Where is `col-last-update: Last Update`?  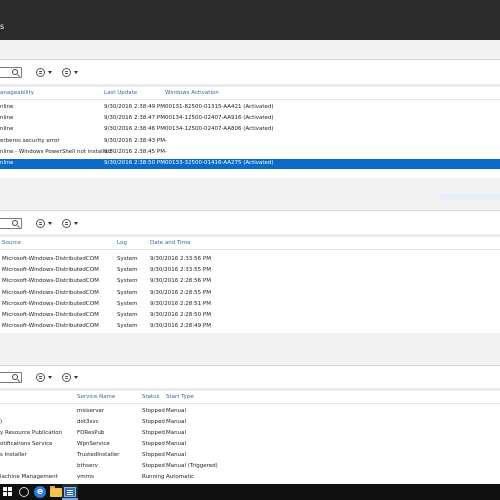
col-last-update: Last Update is located at coordinates (120, 93).